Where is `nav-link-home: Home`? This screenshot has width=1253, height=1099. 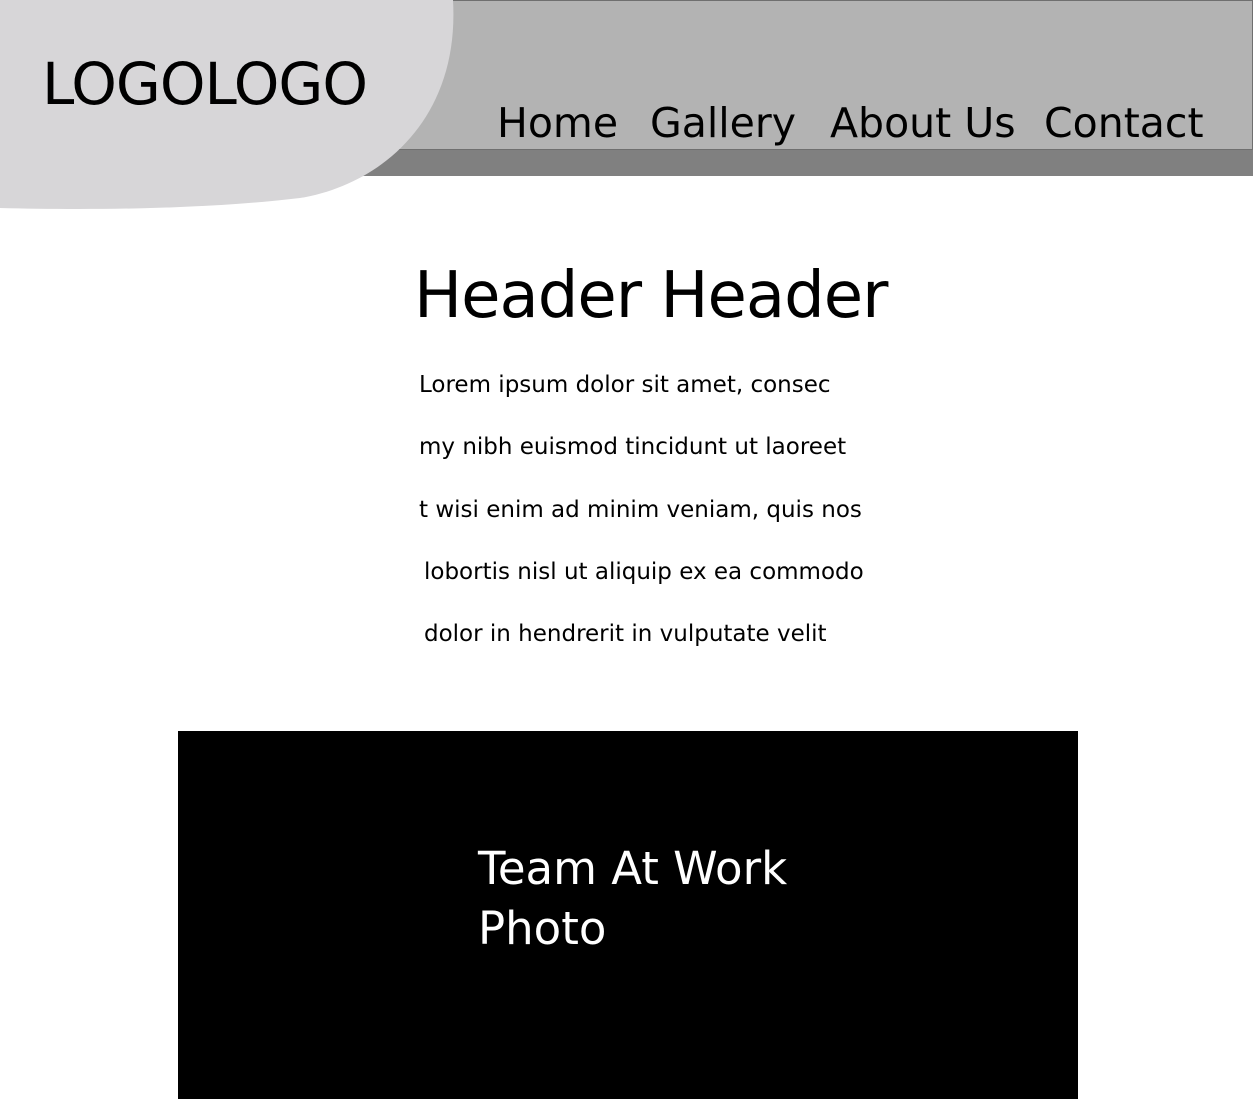
nav-link-home: Home is located at coordinates (557, 123).